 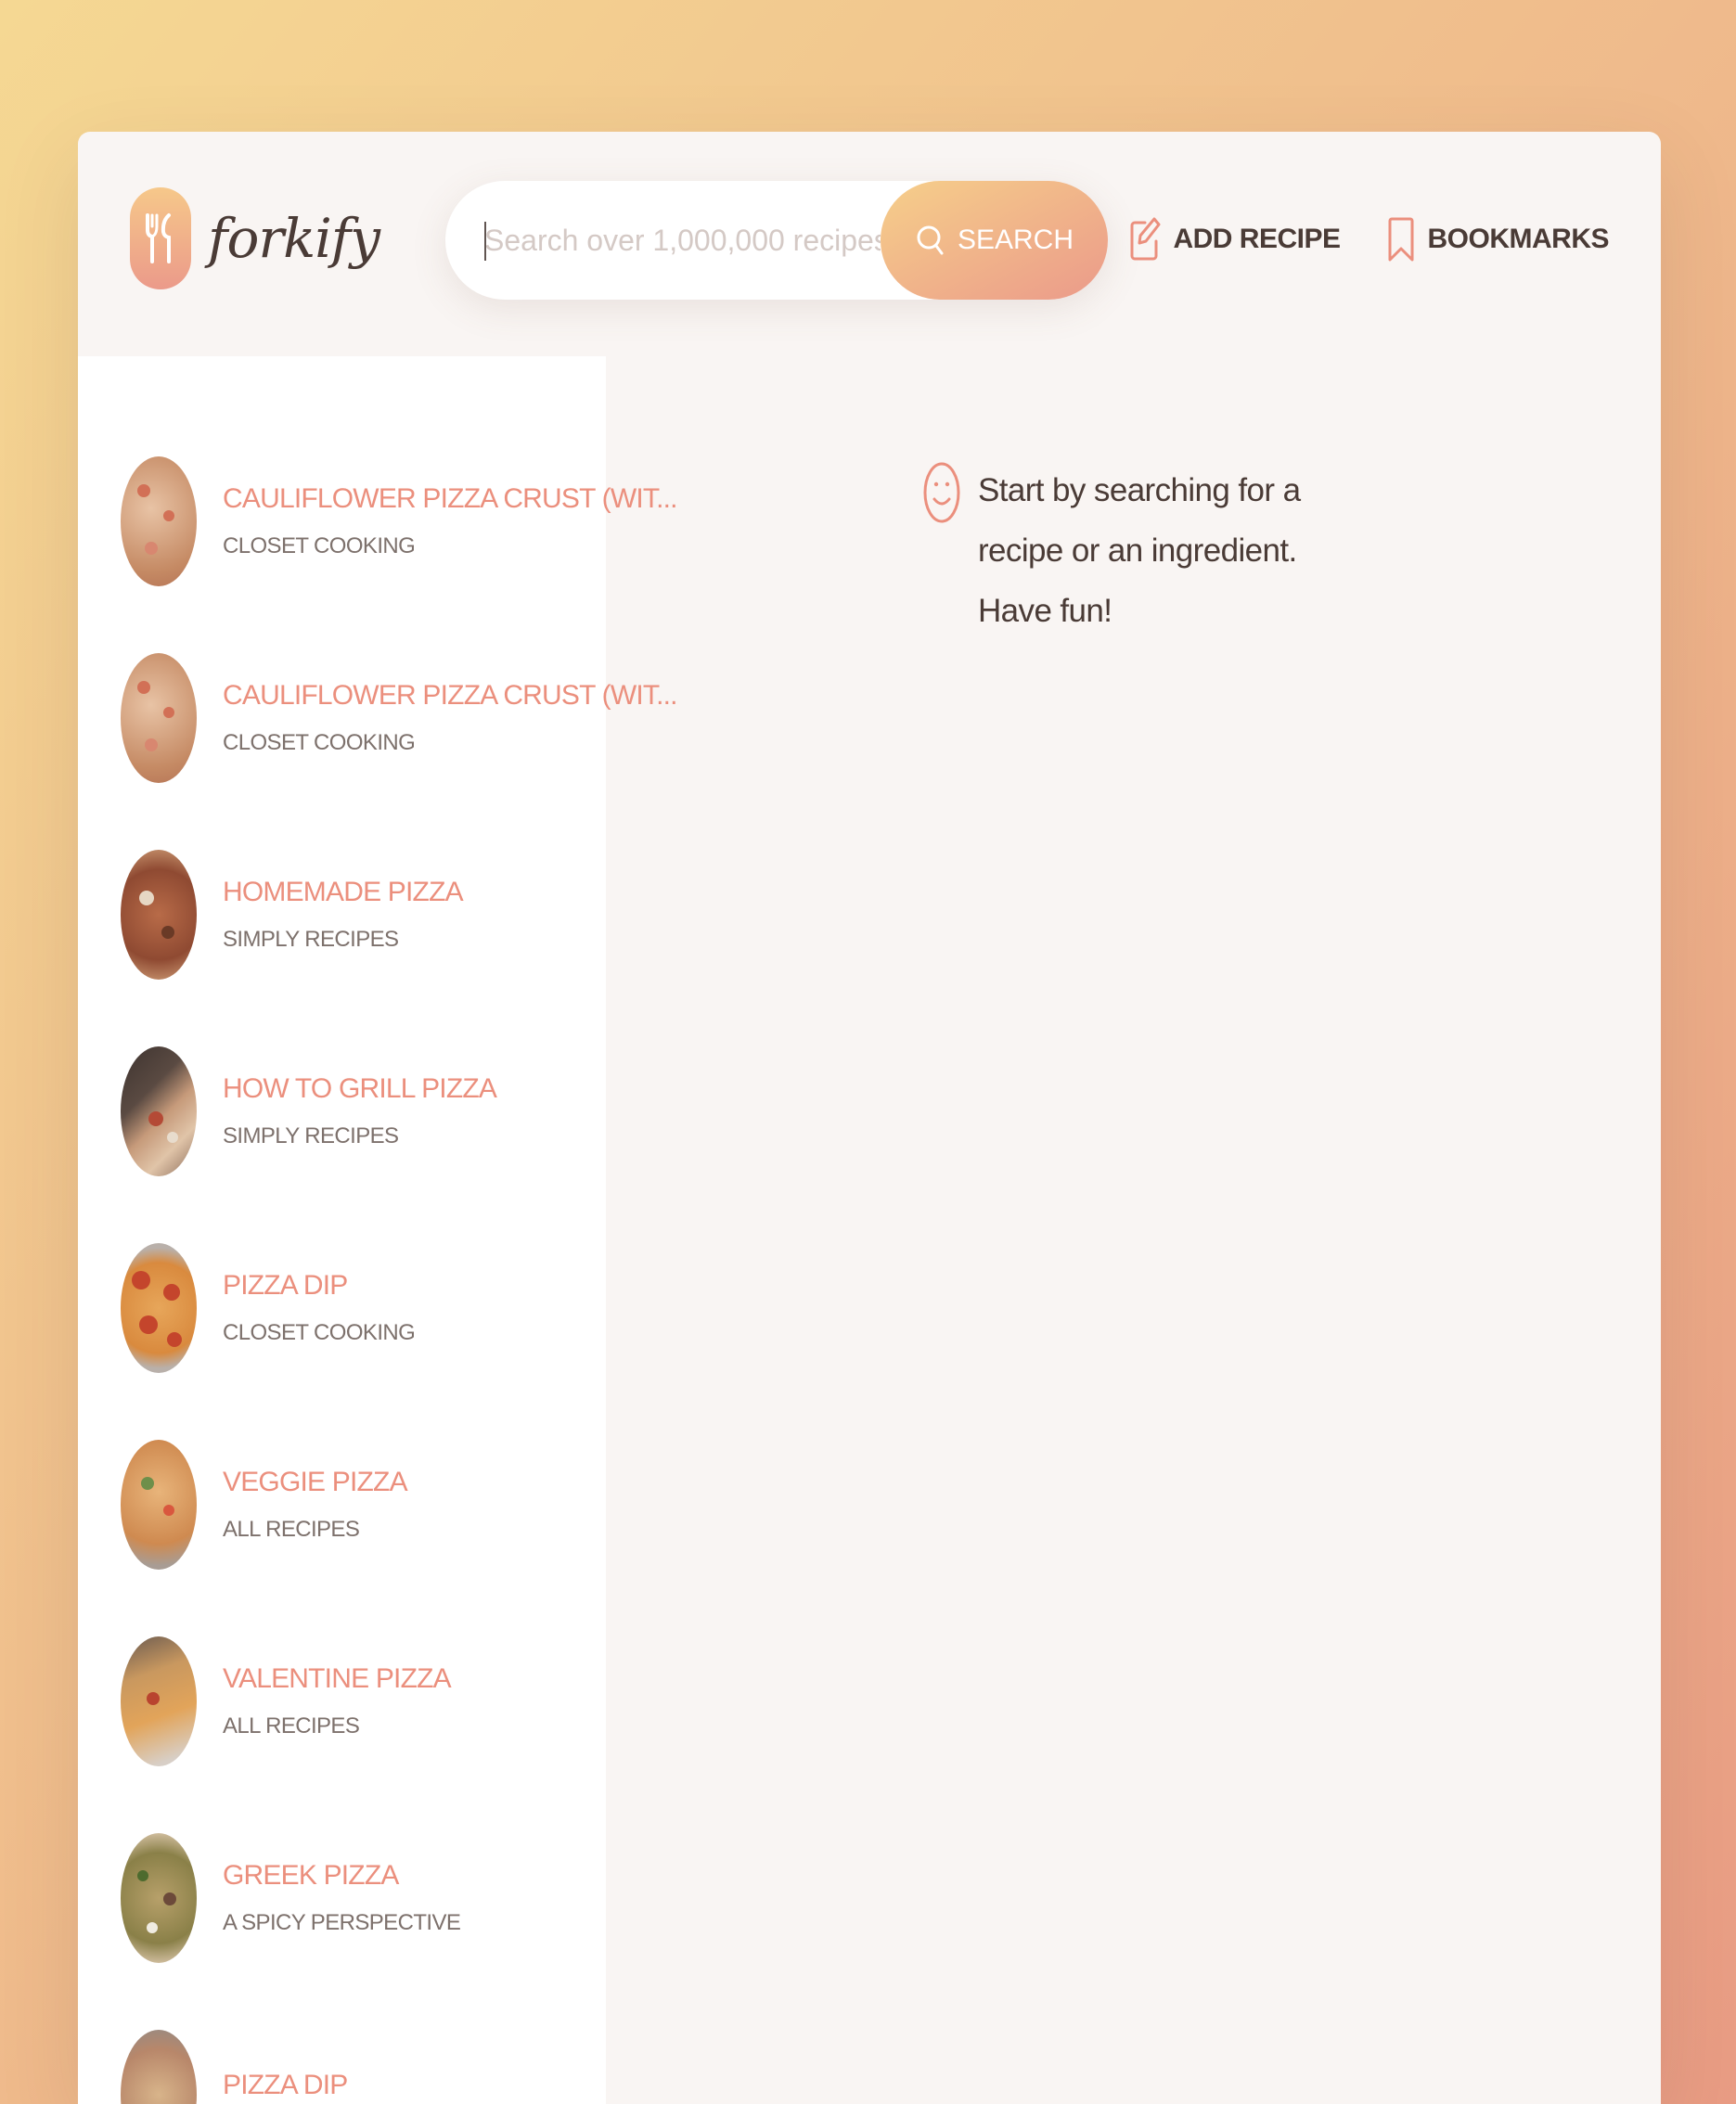 What do you see at coordinates (1370, 239) in the screenshot?
I see `nav: Add recipe Bookmarks` at bounding box center [1370, 239].